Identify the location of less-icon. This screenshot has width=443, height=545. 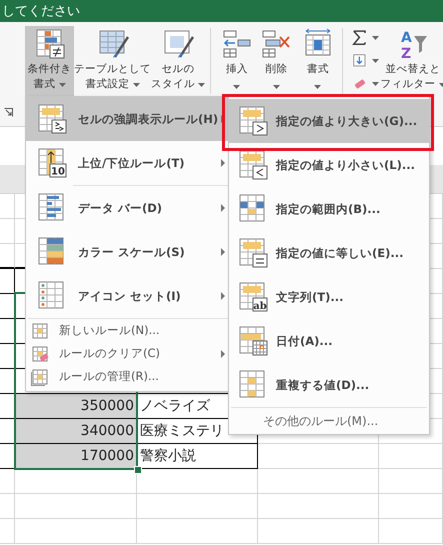
(253, 165).